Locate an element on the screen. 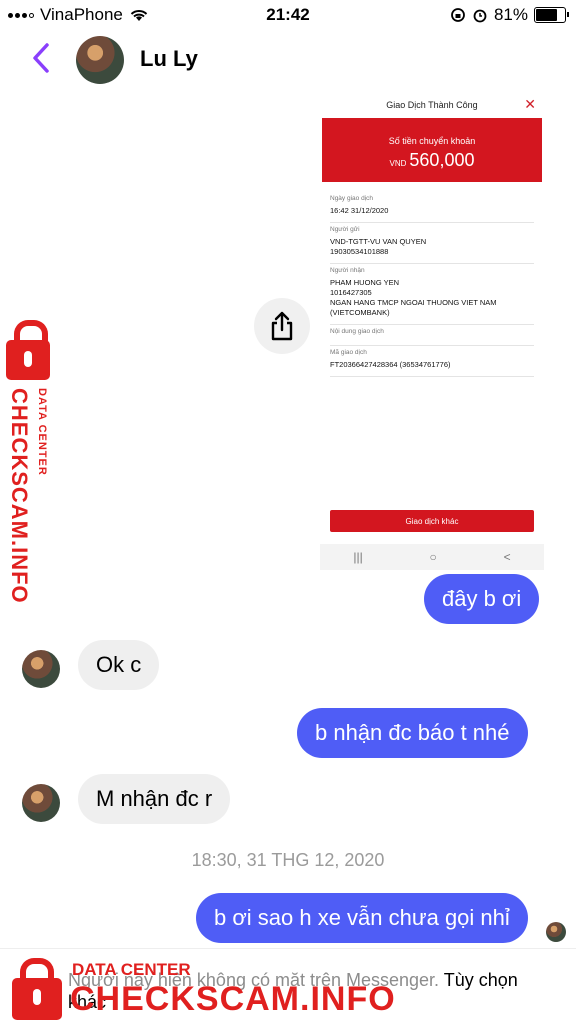 The height and width of the screenshot is (1025, 576). status-bar: VinaPhone 21:42 81% is located at coordinates (288, 15).